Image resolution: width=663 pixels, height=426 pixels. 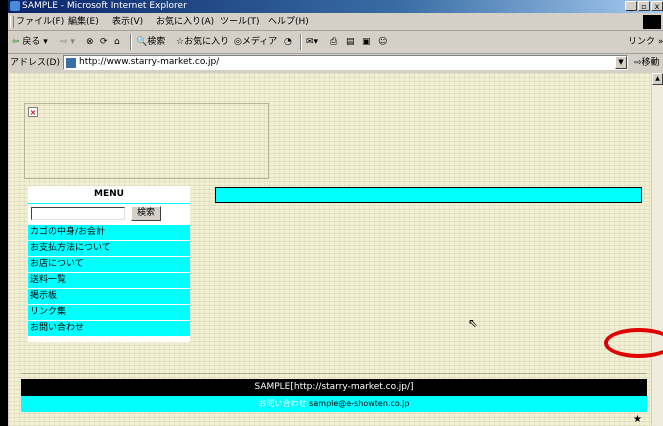 What do you see at coordinates (185, 22) in the screenshot?
I see `menu-favorites: お気に入り(A)` at bounding box center [185, 22].